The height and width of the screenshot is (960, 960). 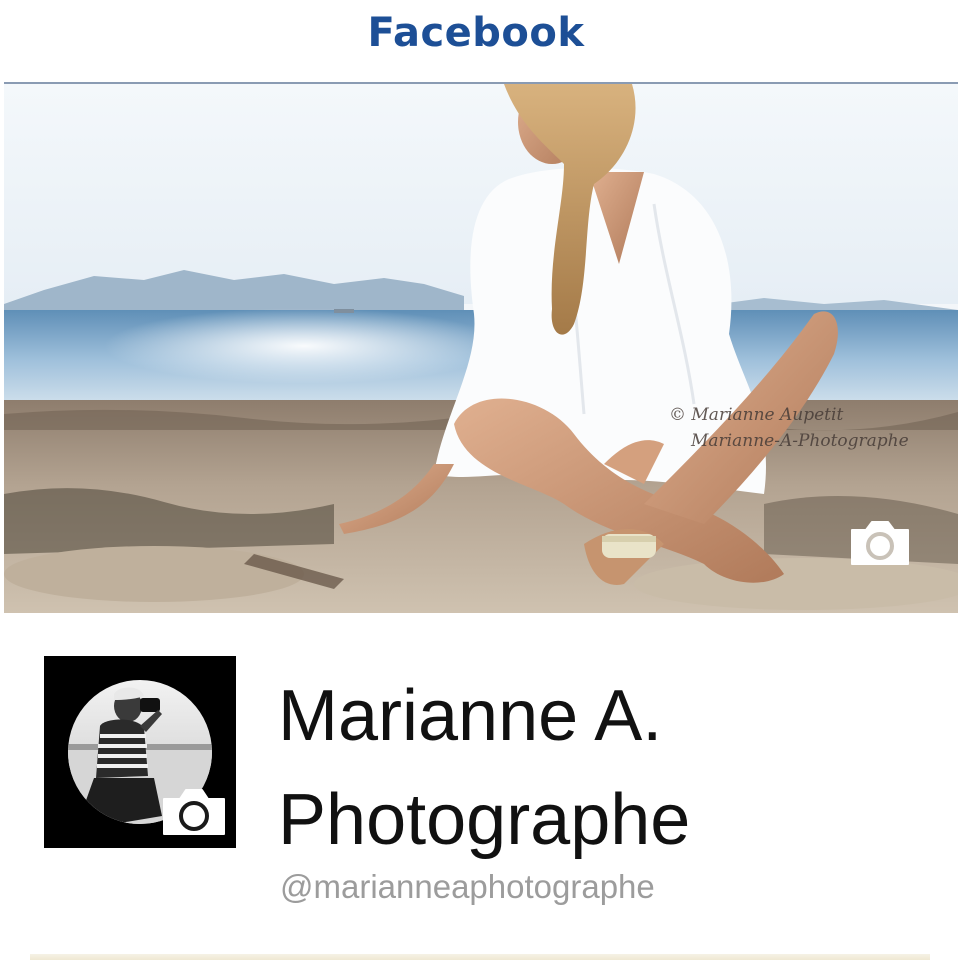 What do you see at coordinates (880, 543) in the screenshot?
I see `cover-camera-icon` at bounding box center [880, 543].